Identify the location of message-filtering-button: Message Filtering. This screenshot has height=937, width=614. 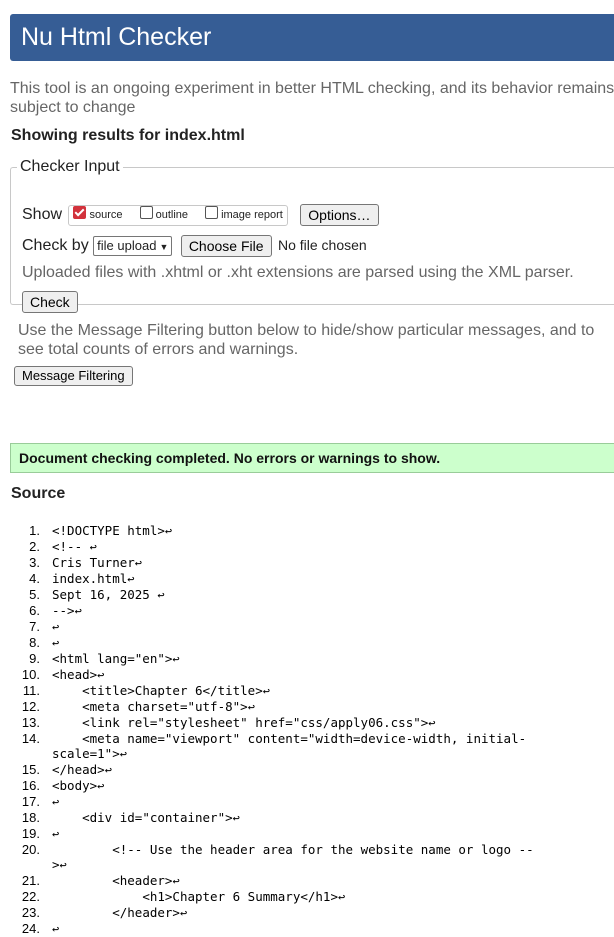
(73, 376).